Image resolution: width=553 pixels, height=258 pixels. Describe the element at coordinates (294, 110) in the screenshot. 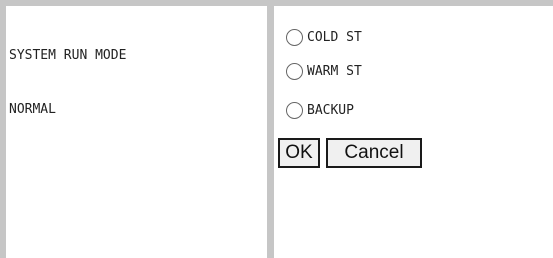

I see `backup-radio` at that location.